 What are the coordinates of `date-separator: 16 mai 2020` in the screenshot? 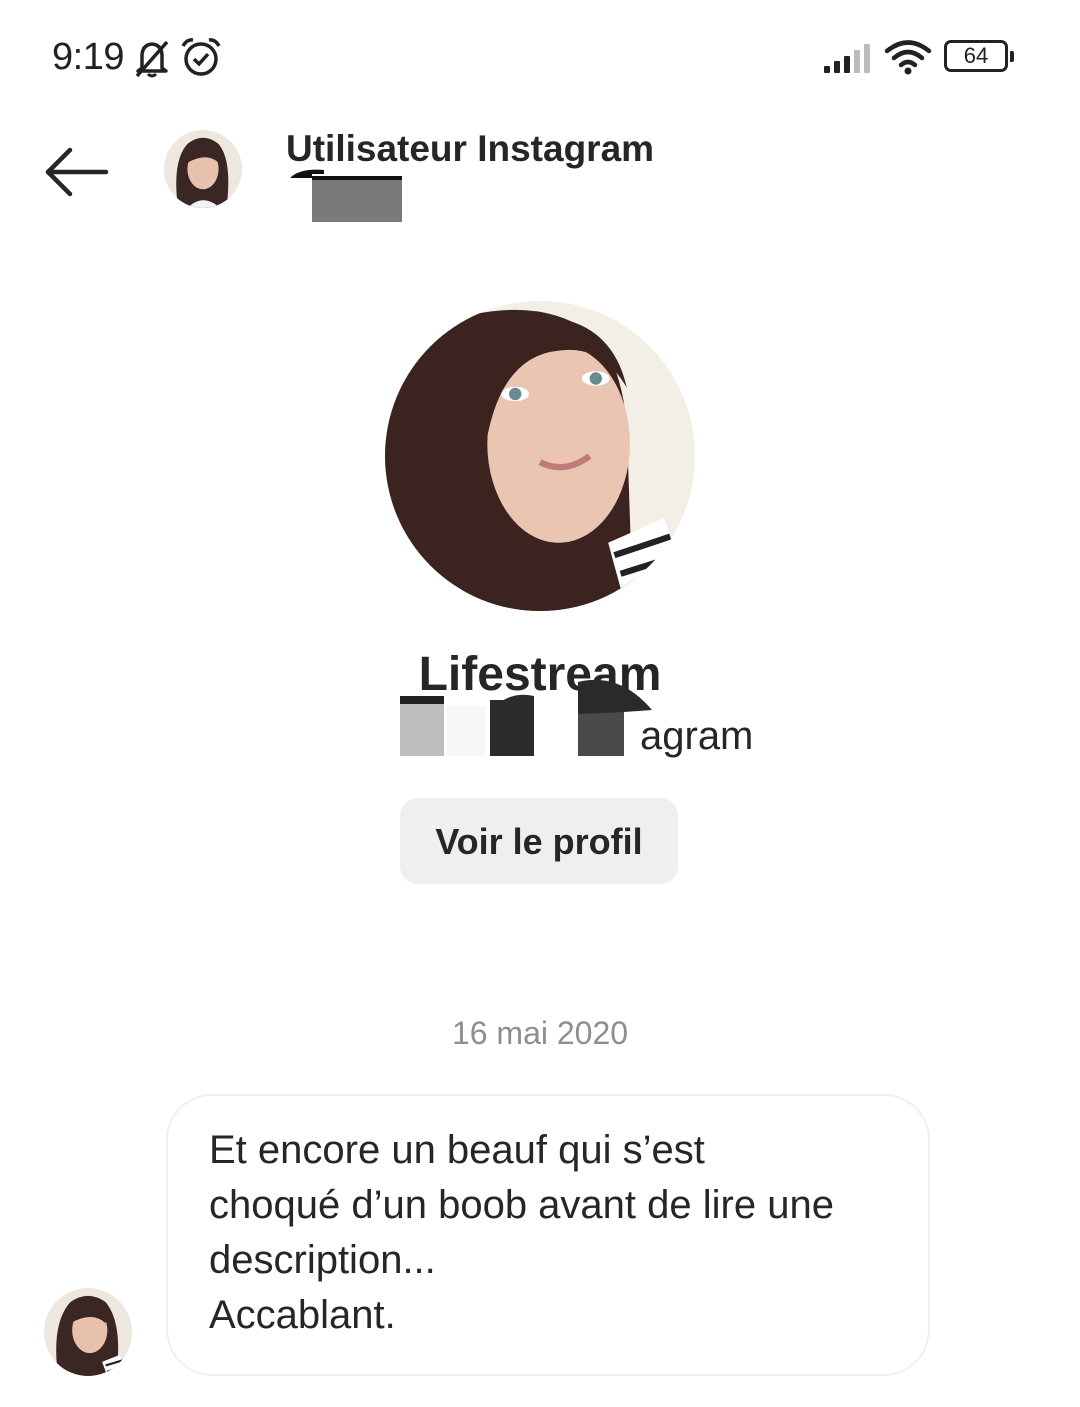 It's located at (540, 1033).